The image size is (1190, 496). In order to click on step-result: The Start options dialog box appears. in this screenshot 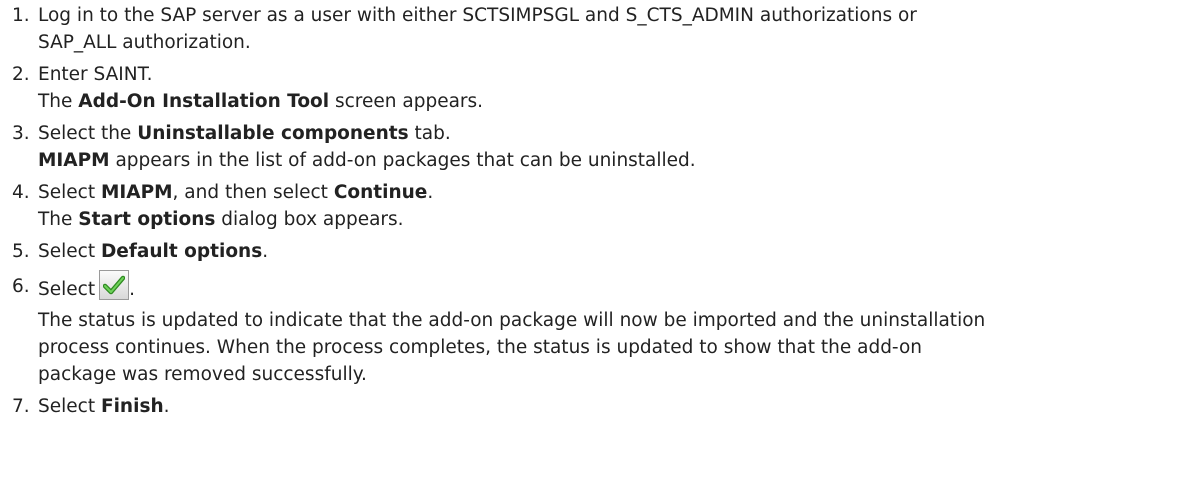, I will do `click(221, 219)`.